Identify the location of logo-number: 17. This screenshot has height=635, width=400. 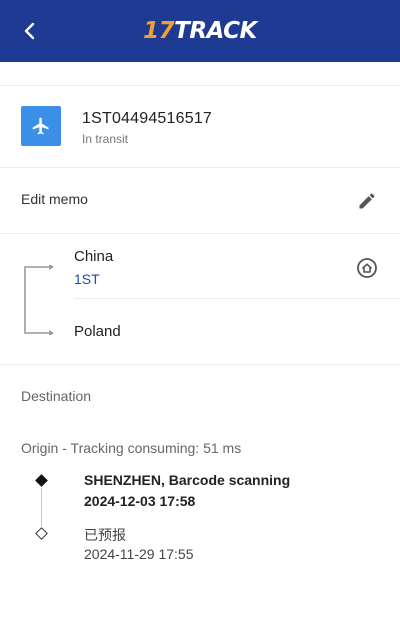
(159, 31).